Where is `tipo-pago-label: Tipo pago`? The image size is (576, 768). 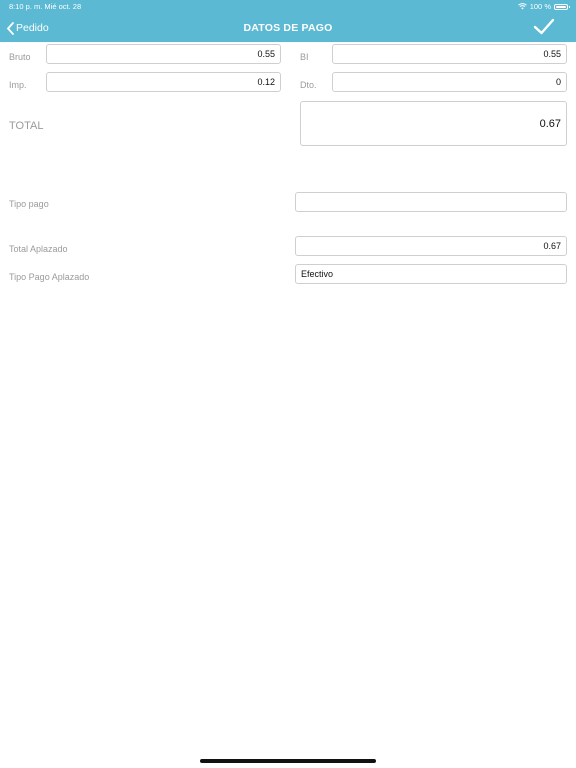
tipo-pago-label: Tipo pago is located at coordinates (29, 204).